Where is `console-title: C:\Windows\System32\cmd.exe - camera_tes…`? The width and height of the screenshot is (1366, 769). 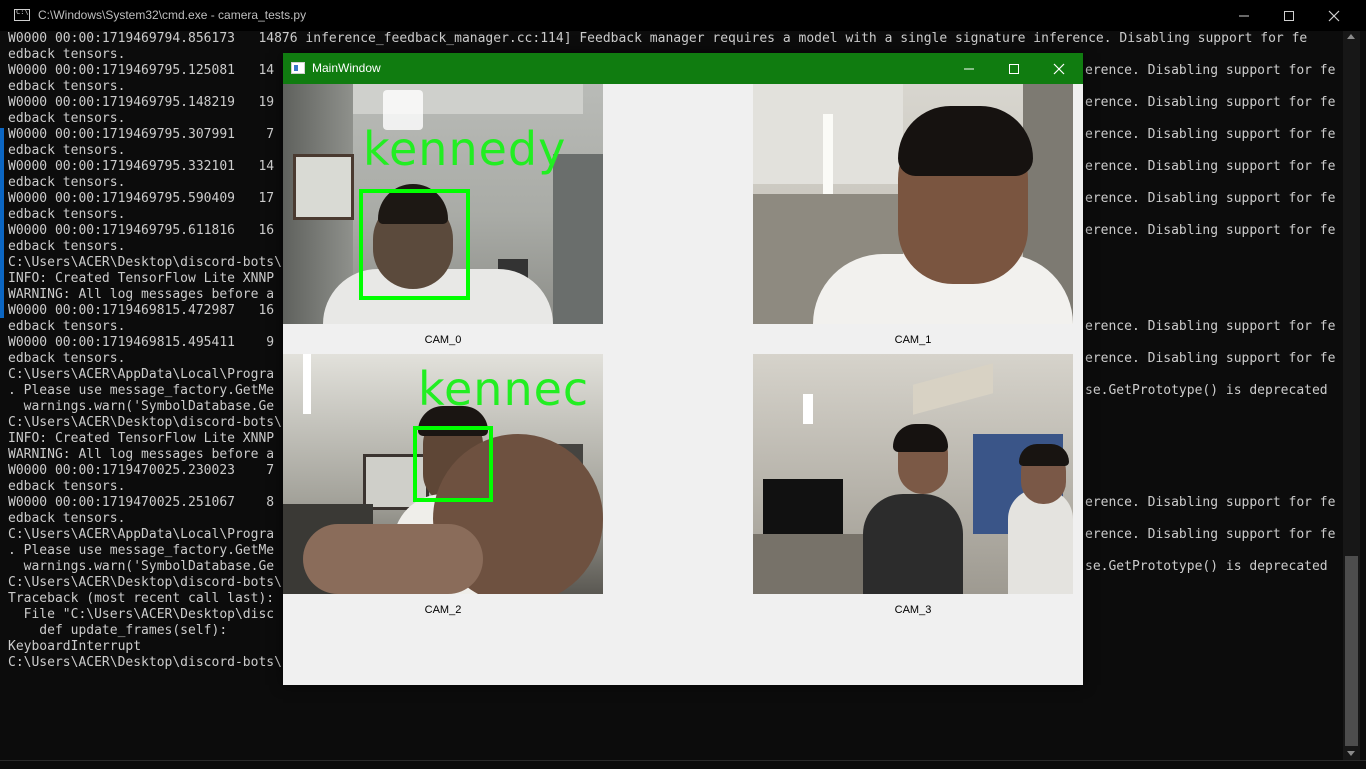 console-title: C:\Windows\System32\cmd.exe - camera_tes… is located at coordinates (172, 15).